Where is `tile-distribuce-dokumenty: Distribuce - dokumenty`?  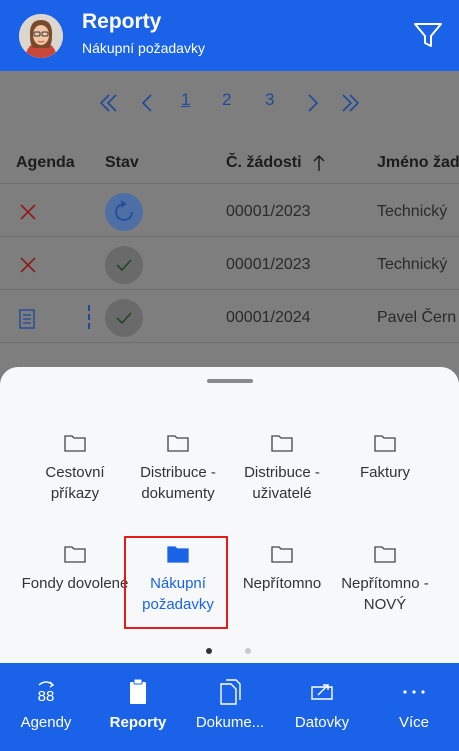 tile-distribuce-dokumenty: Distribuce - dokumenty is located at coordinates (178, 469).